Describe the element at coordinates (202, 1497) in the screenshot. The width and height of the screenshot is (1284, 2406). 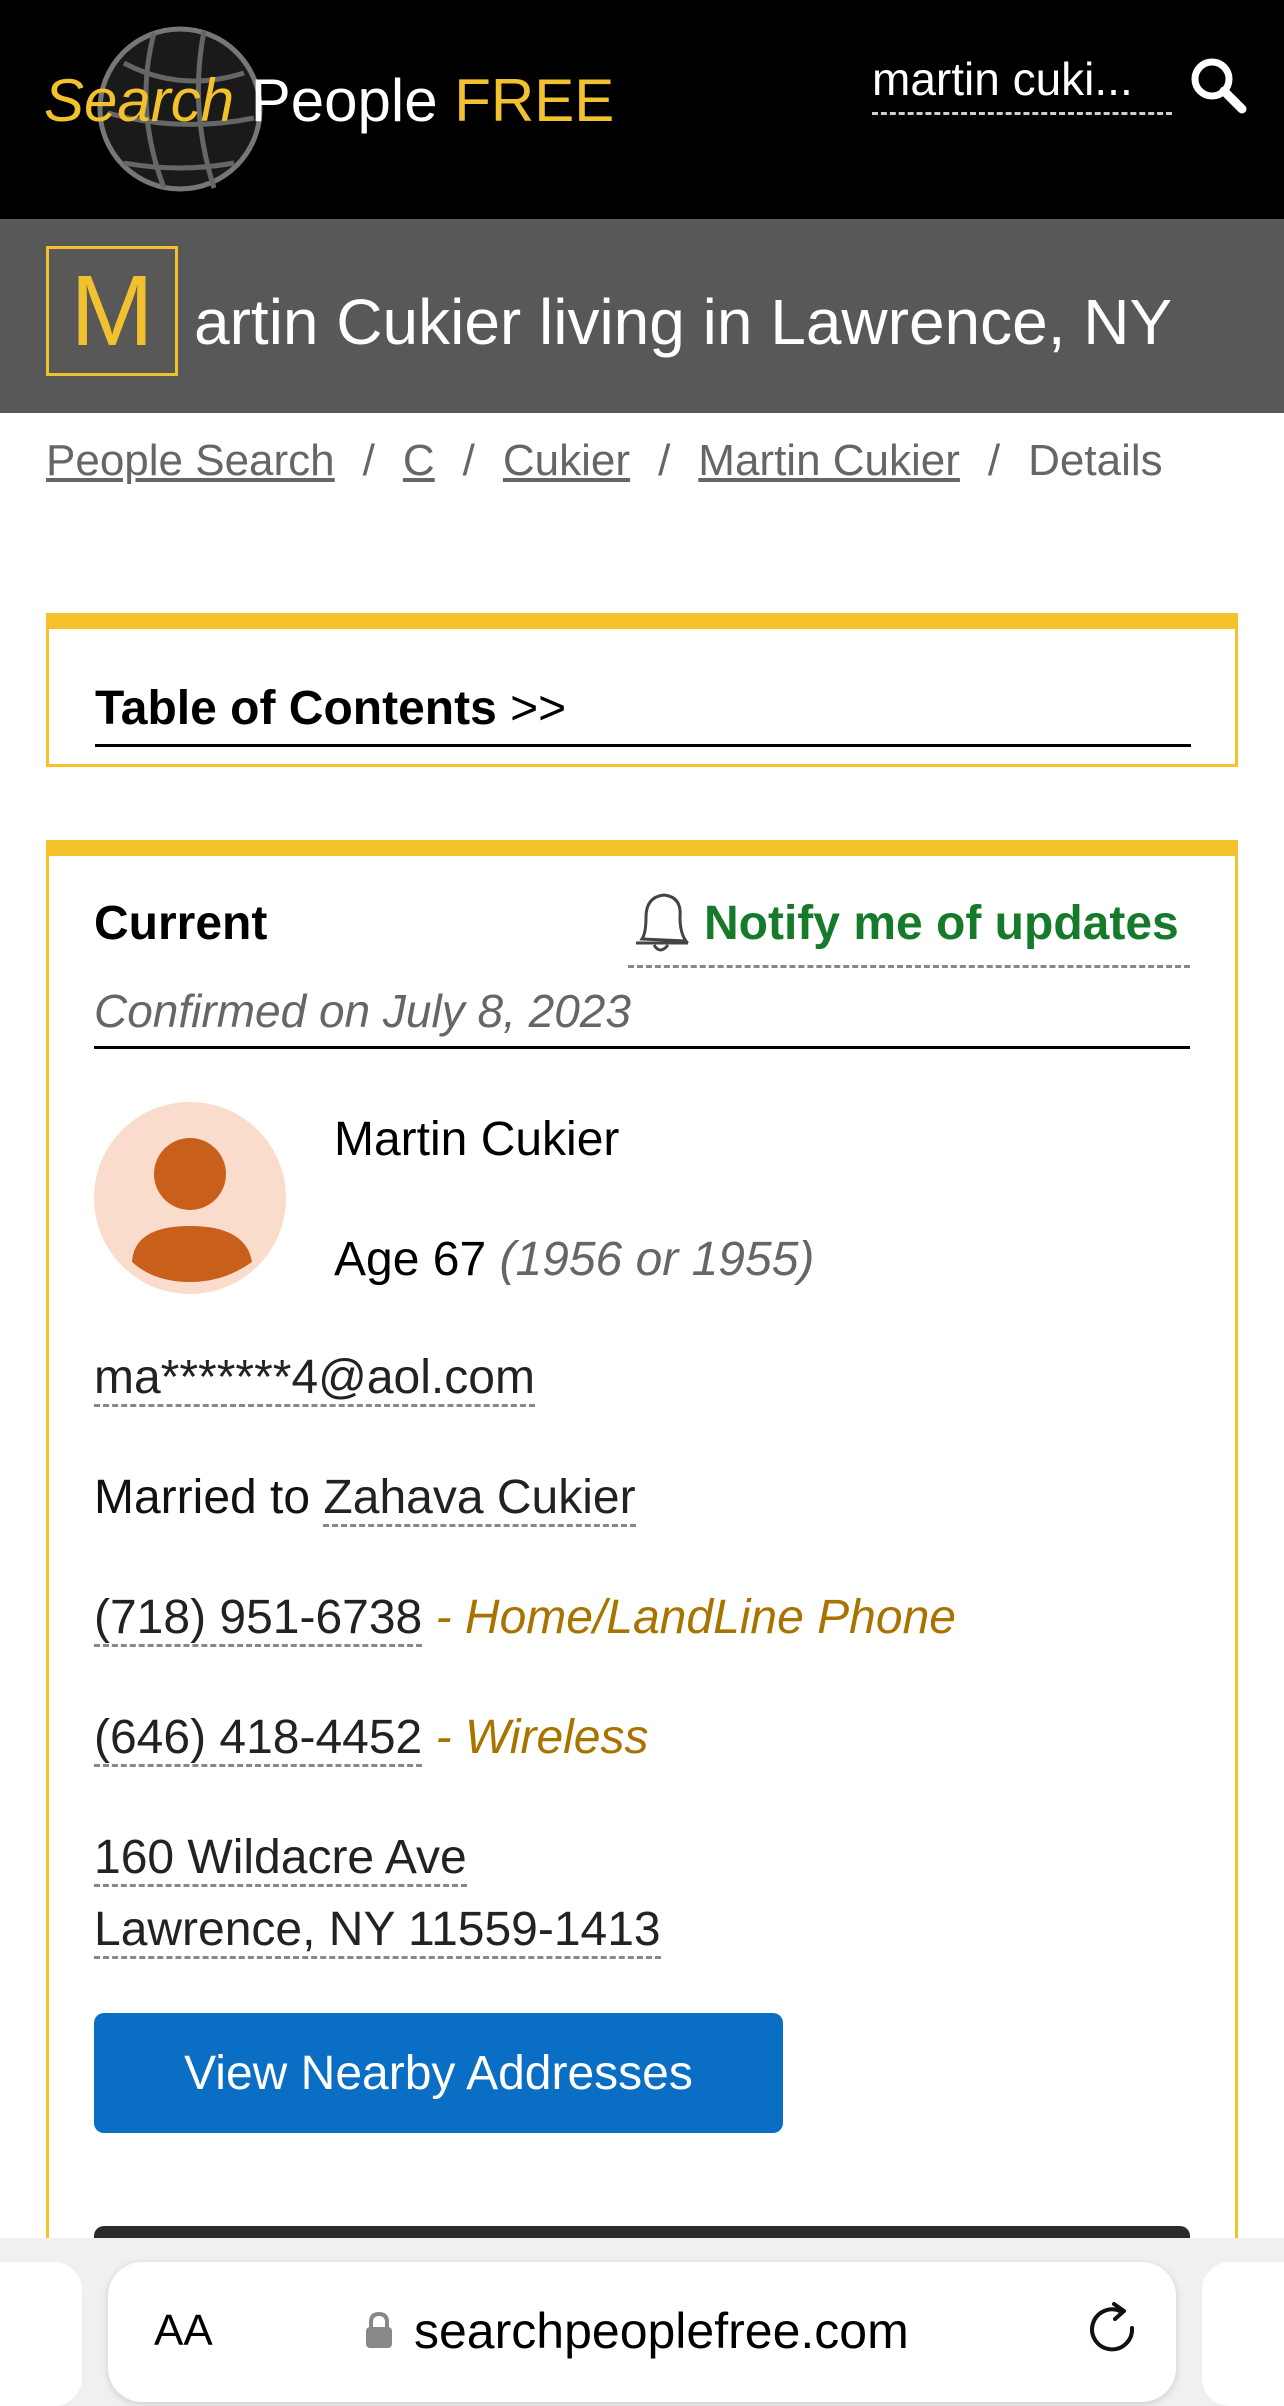
I see `married-to-label: Married to` at that location.